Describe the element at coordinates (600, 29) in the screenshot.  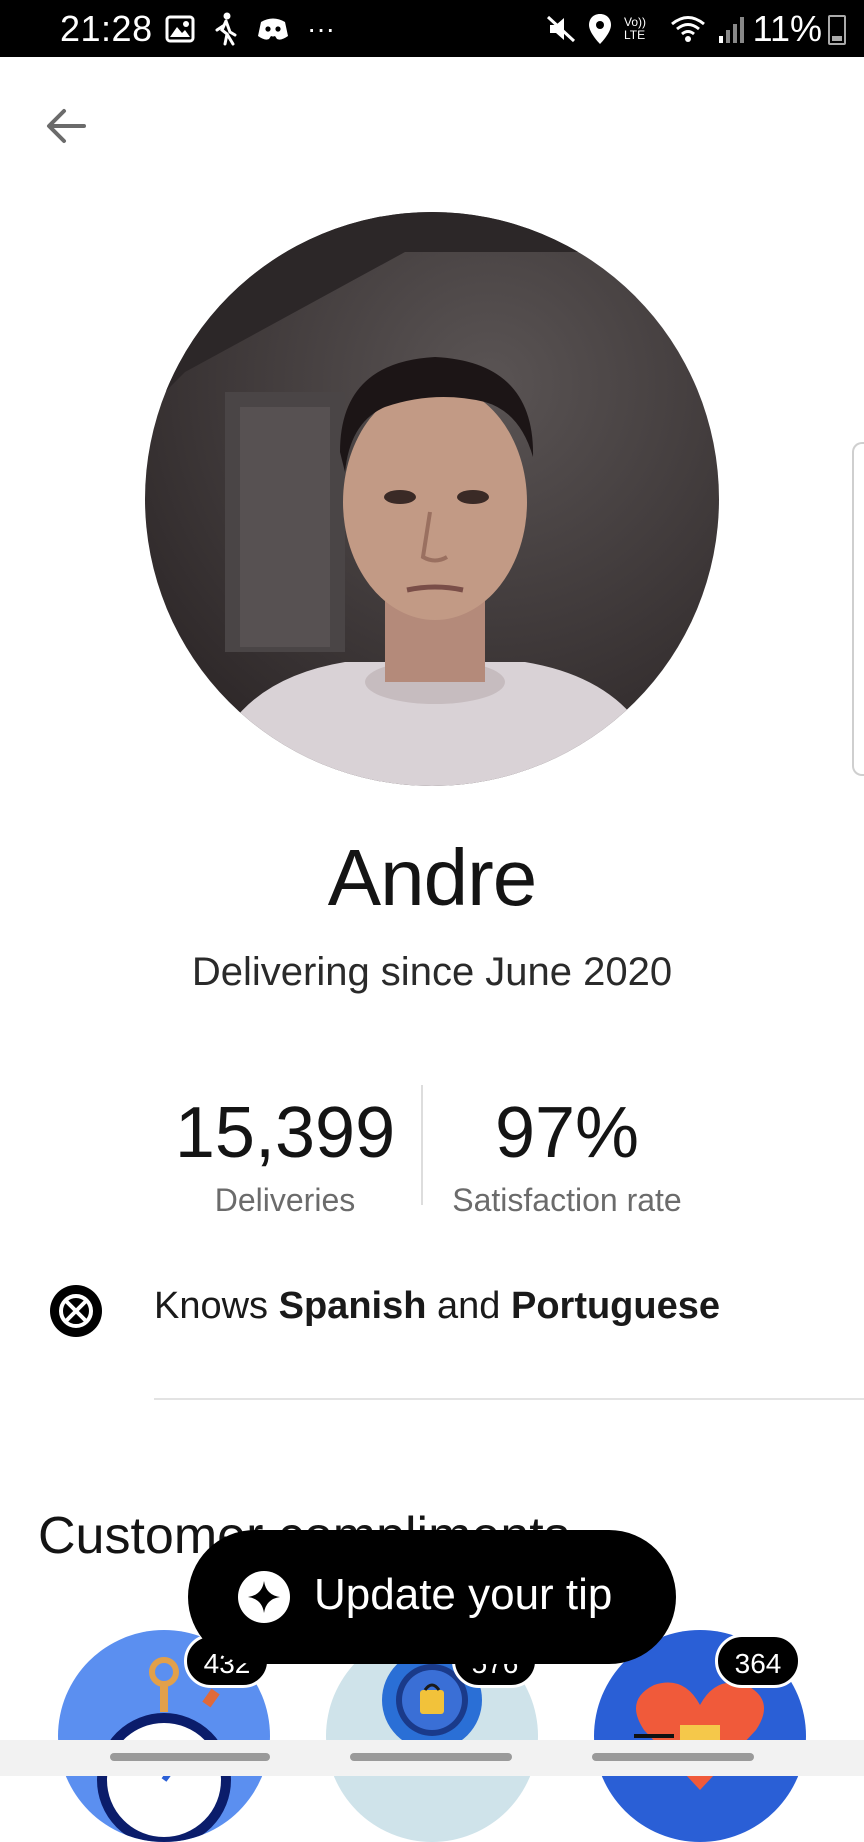
I see `location-icon` at that location.